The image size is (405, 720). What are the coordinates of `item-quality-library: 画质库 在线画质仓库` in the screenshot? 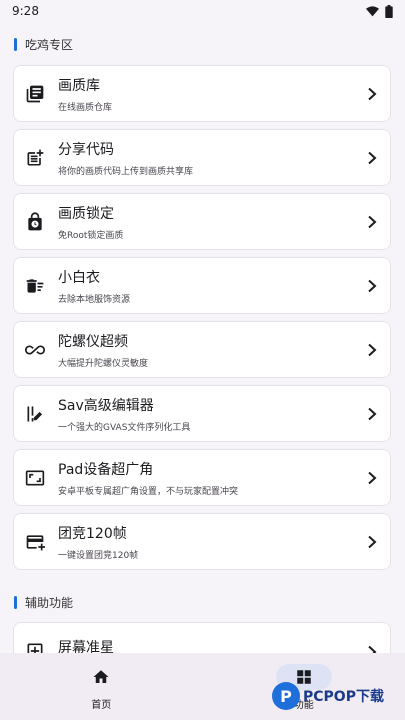 It's located at (202, 93).